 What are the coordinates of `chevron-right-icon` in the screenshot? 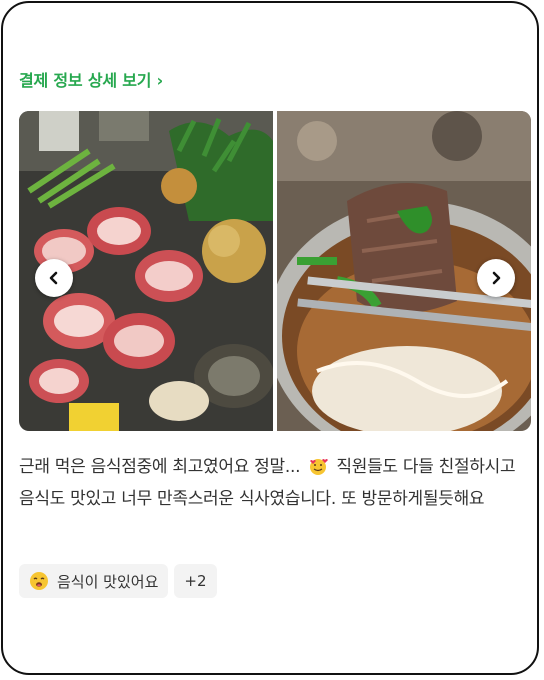 It's located at (496, 278).